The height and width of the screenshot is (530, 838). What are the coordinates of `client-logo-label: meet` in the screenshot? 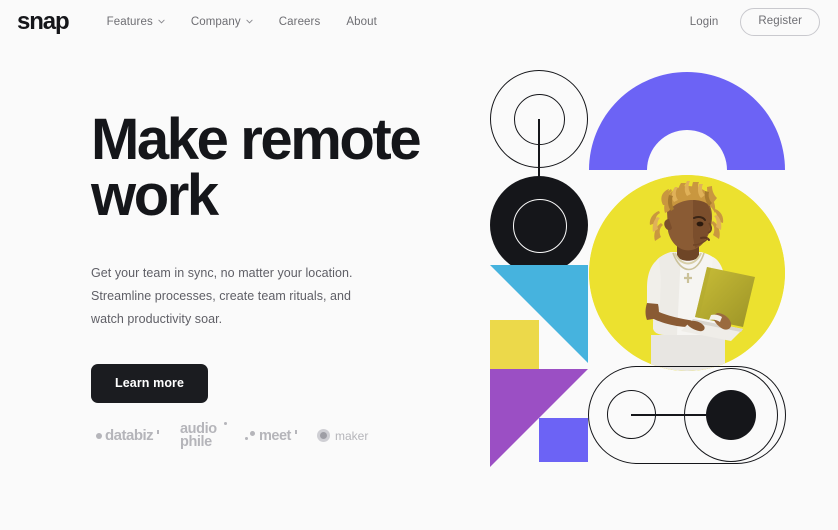 It's located at (275, 435).